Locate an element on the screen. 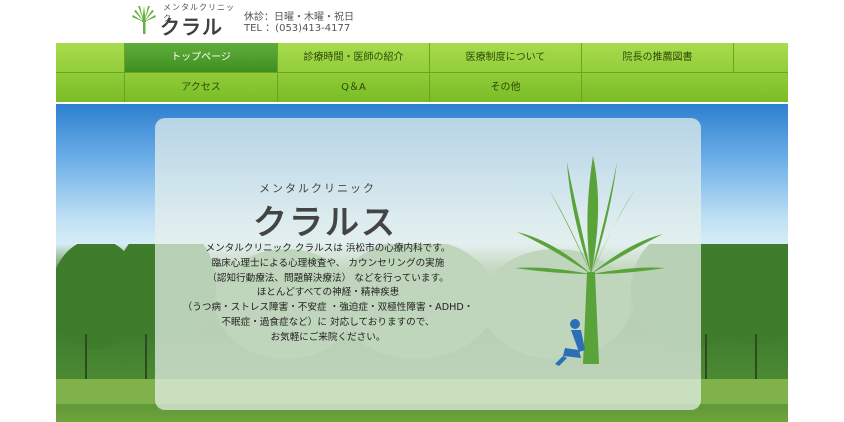 The image size is (844, 422). nav-item-recommended-books: 院長の推薦図書 is located at coordinates (657, 57).